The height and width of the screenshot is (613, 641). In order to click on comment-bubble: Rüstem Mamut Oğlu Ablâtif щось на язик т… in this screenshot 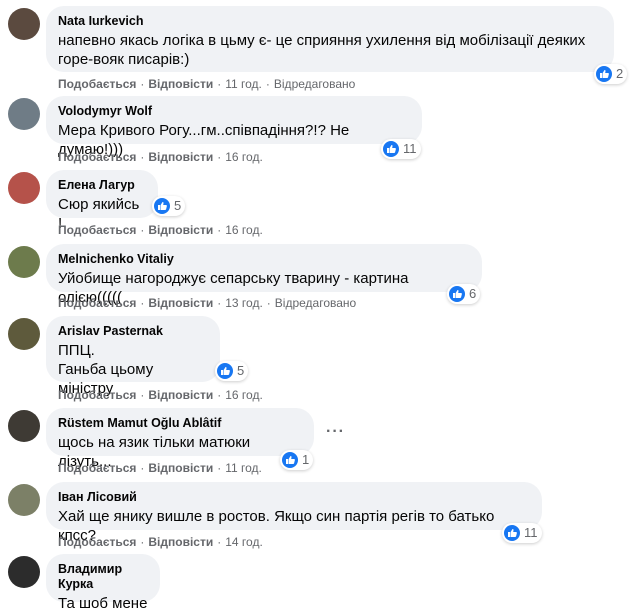, I will do `click(180, 439)`.